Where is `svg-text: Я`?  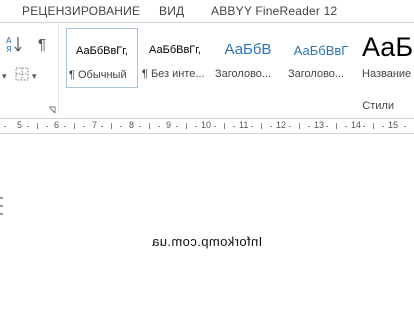
svg-text: Я is located at coordinates (9, 49).